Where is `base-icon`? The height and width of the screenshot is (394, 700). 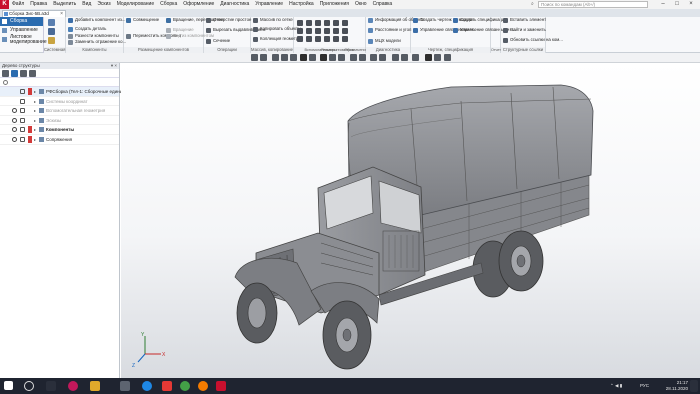 base-icon is located at coordinates (300, 39).